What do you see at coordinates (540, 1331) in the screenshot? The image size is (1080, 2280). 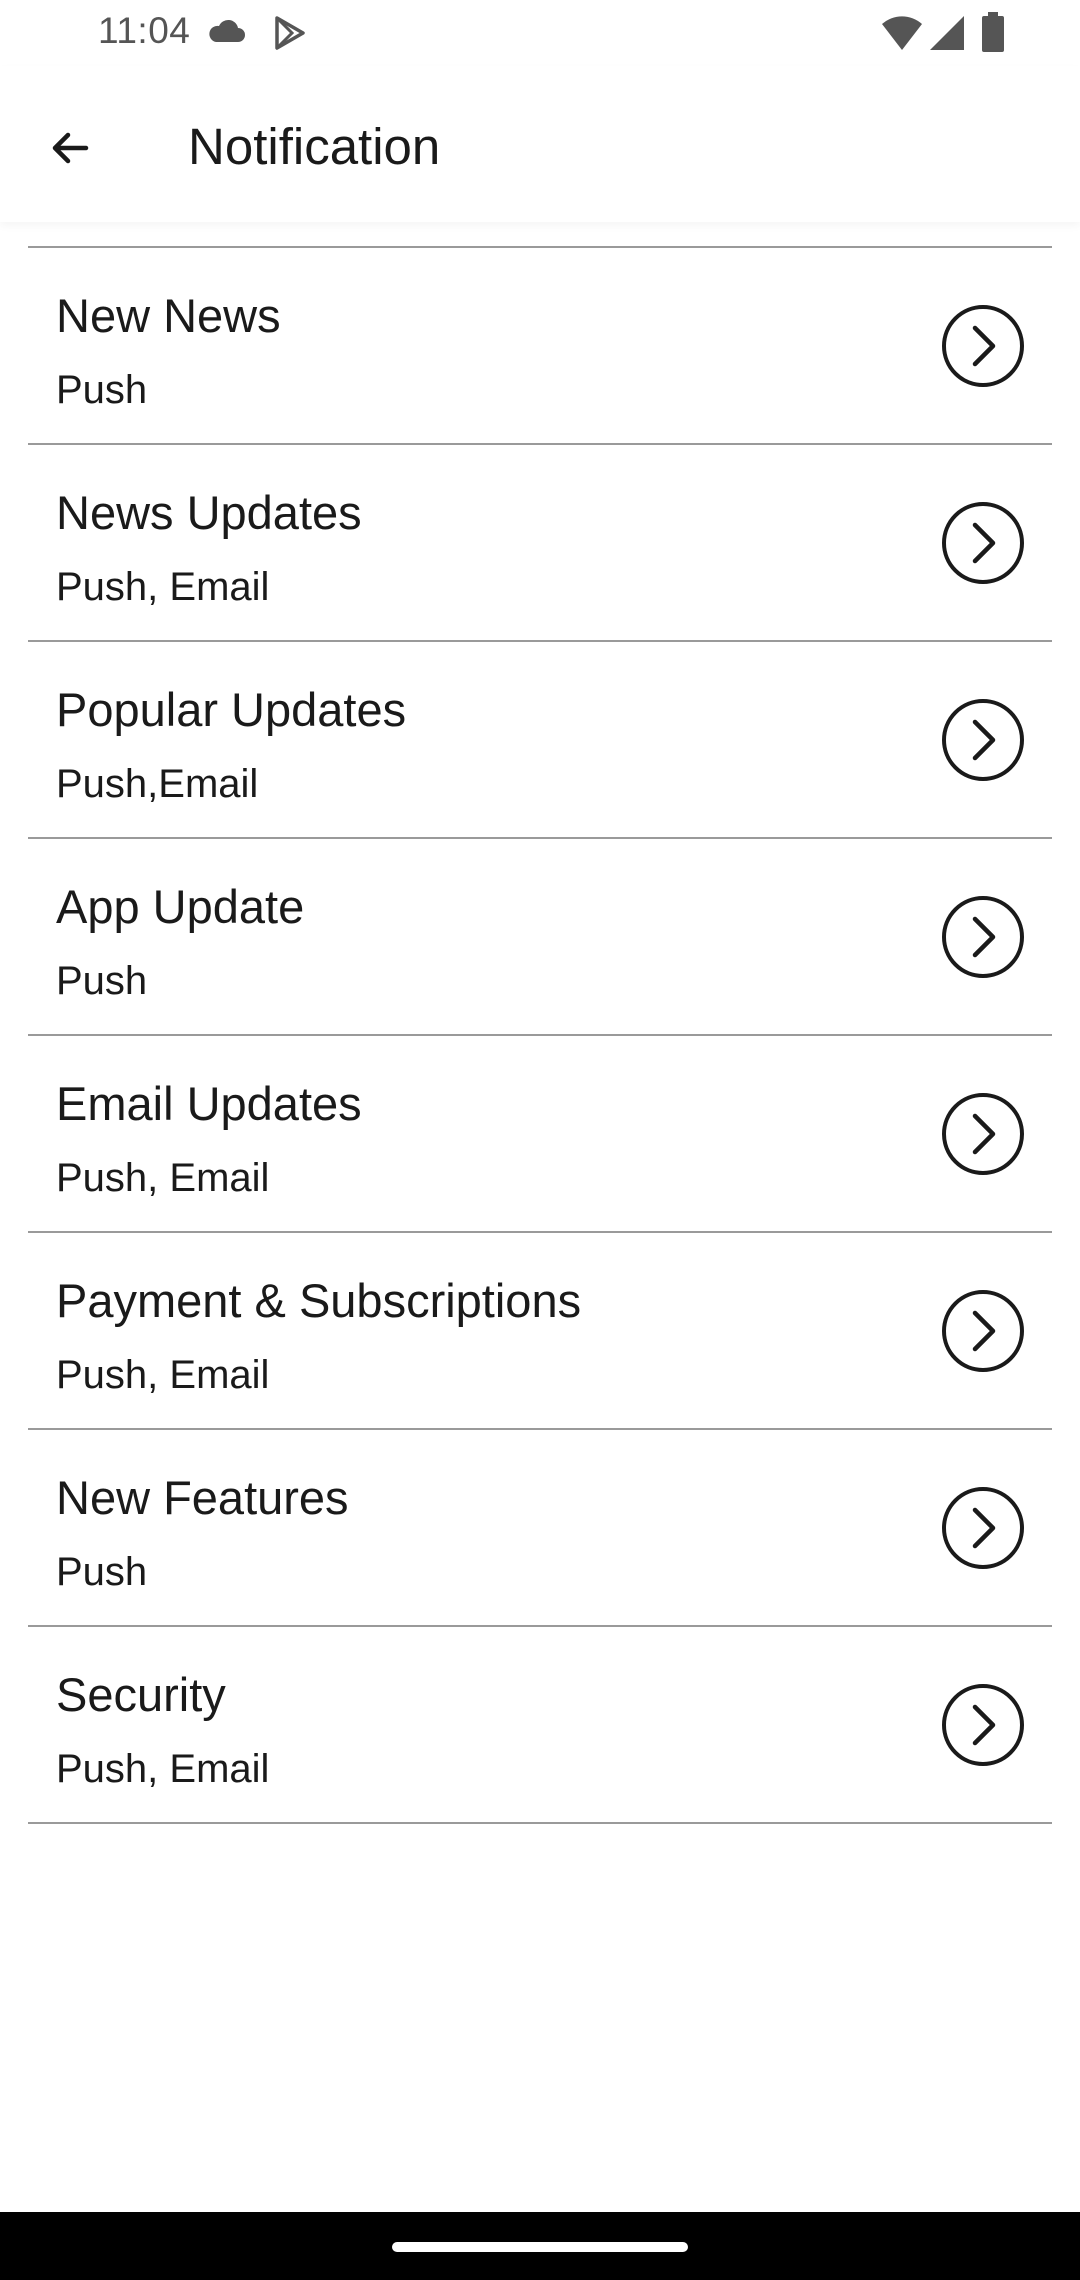 I see `list-item-payment-subscriptions: Payment & Subscriptions Push, Email` at bounding box center [540, 1331].